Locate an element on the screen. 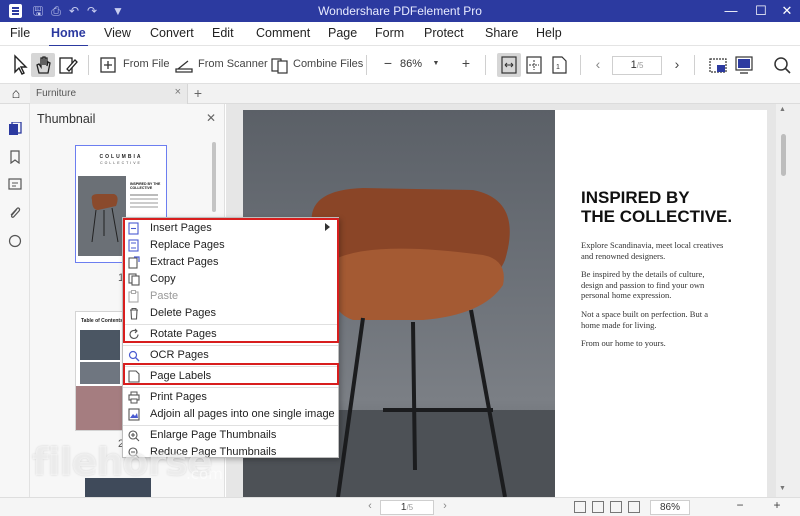 This screenshot has height=516, width=800. paragraph-line: Be inspired by the details of culture, is located at coordinates (643, 274).